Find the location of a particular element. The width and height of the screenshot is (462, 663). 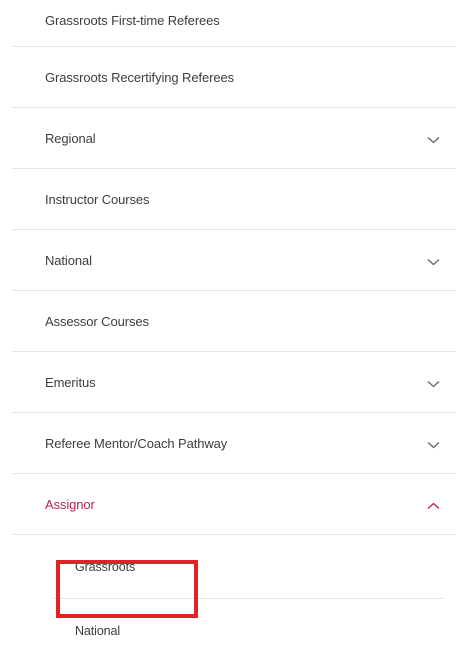

menu-item-label: Instructor Courses is located at coordinates (97, 199).